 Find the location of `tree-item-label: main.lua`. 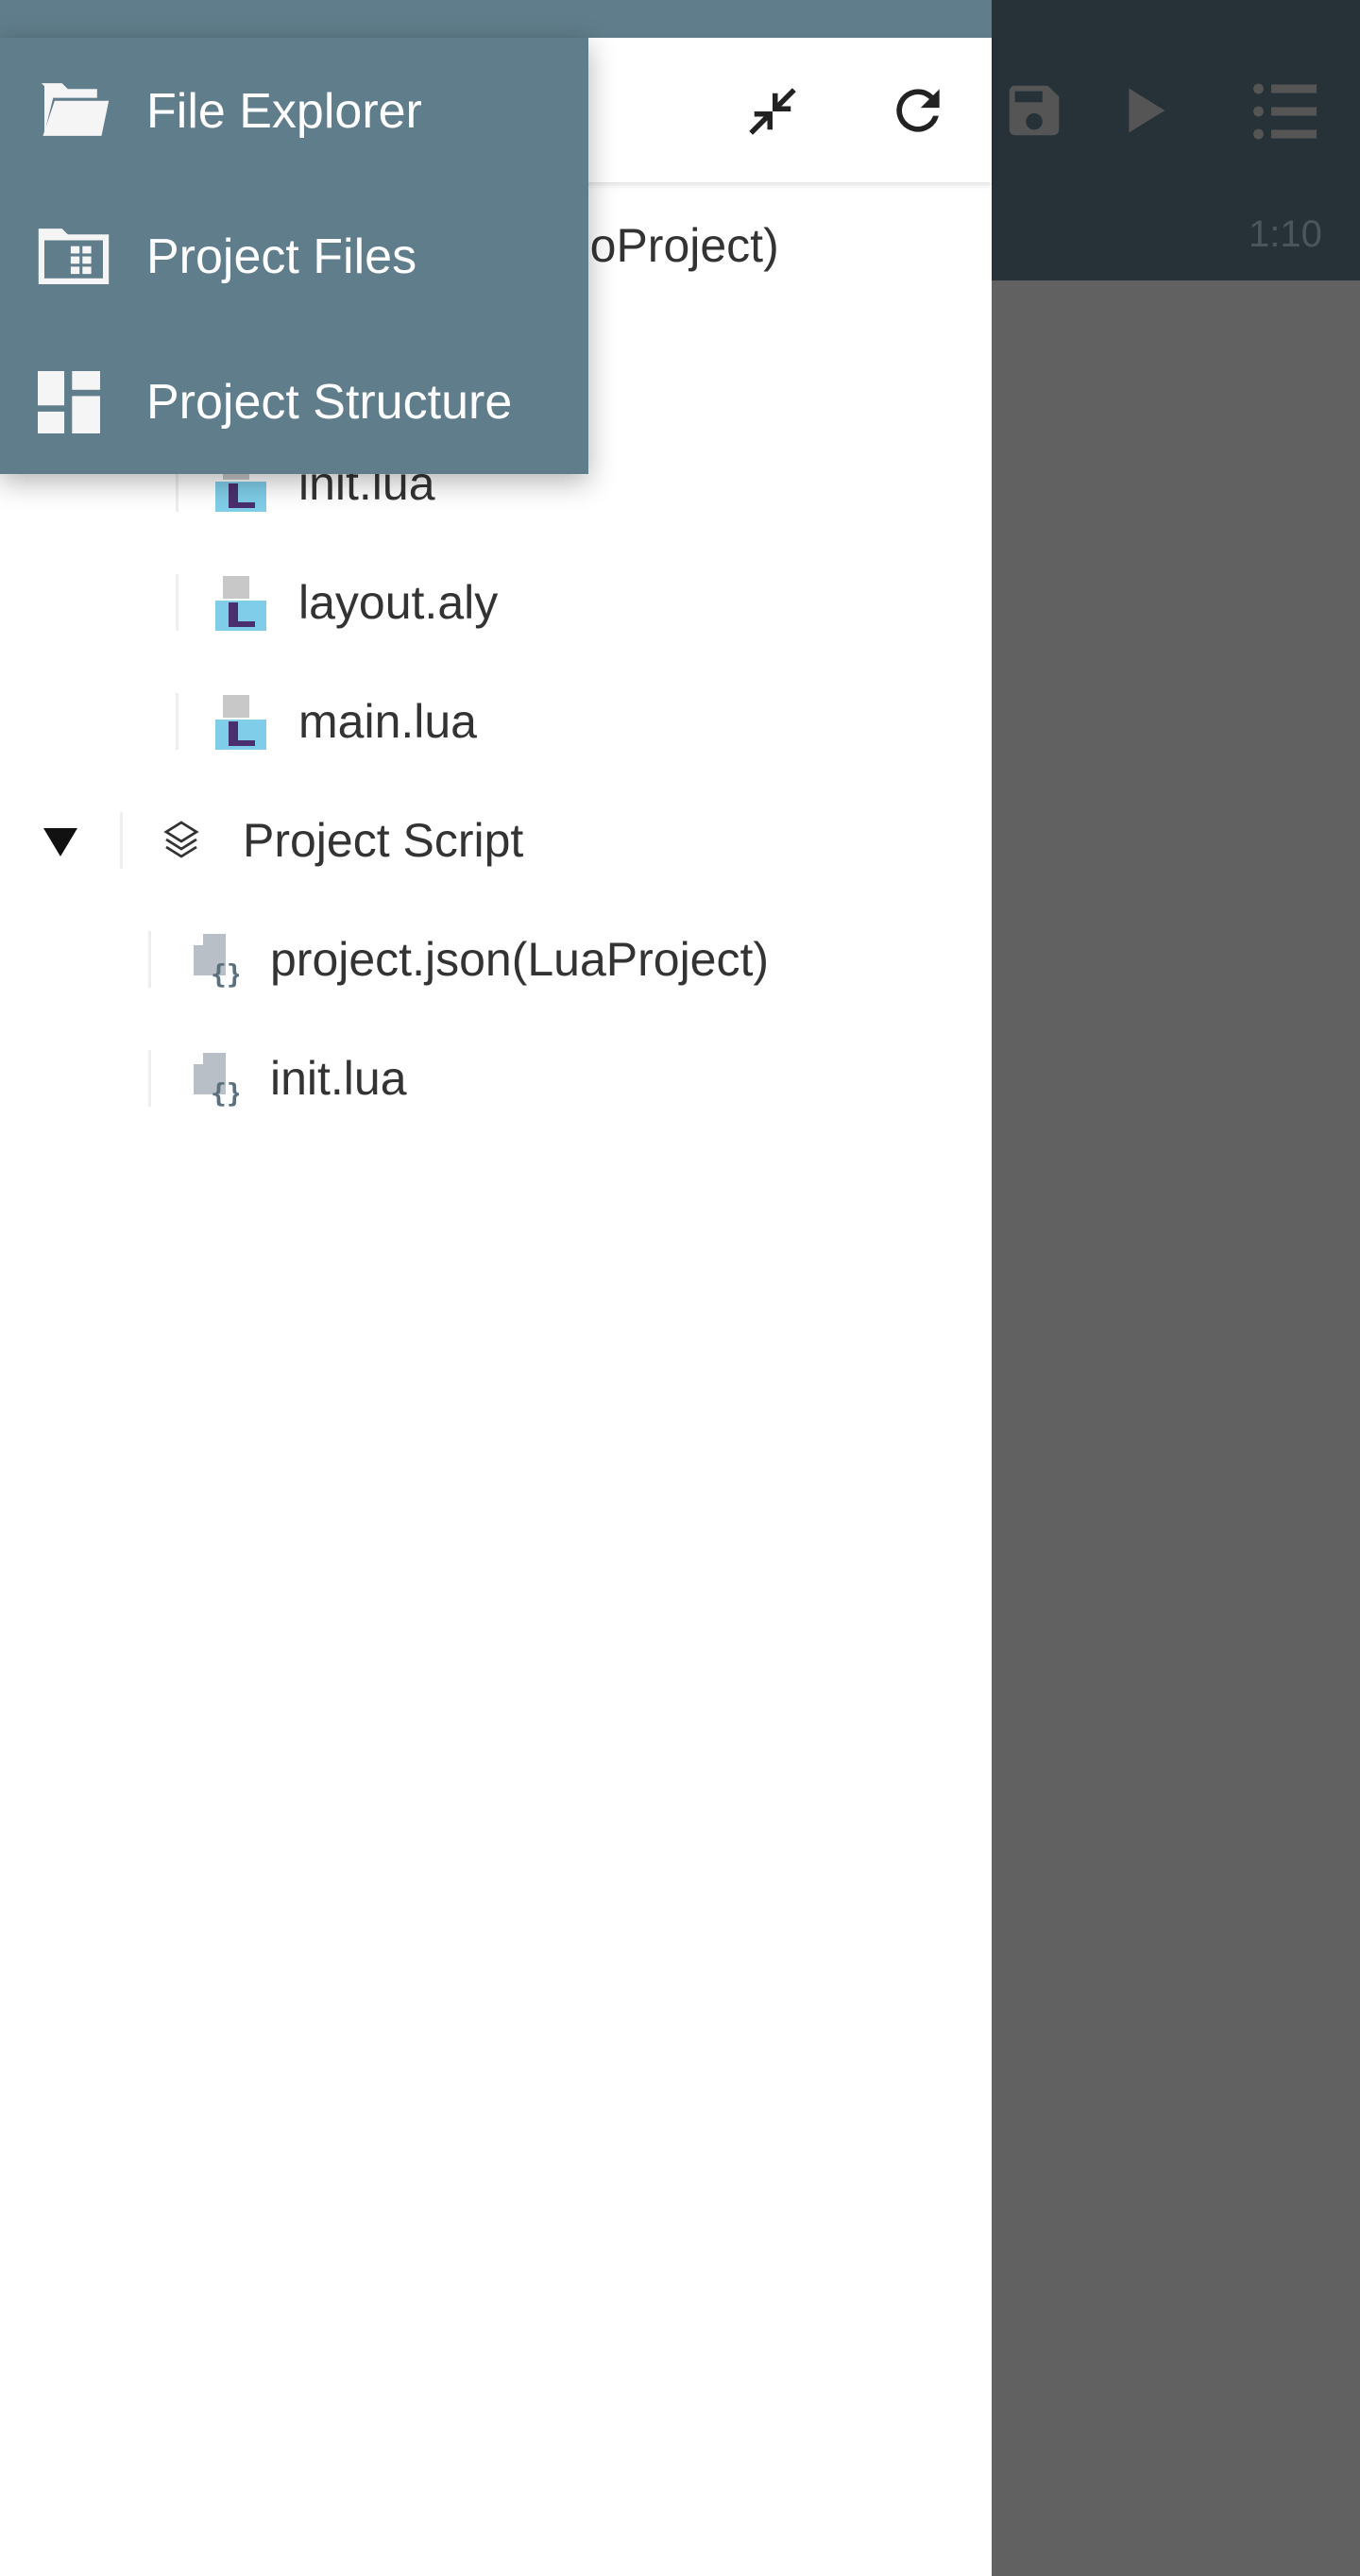

tree-item-label: main.lua is located at coordinates (387, 721).